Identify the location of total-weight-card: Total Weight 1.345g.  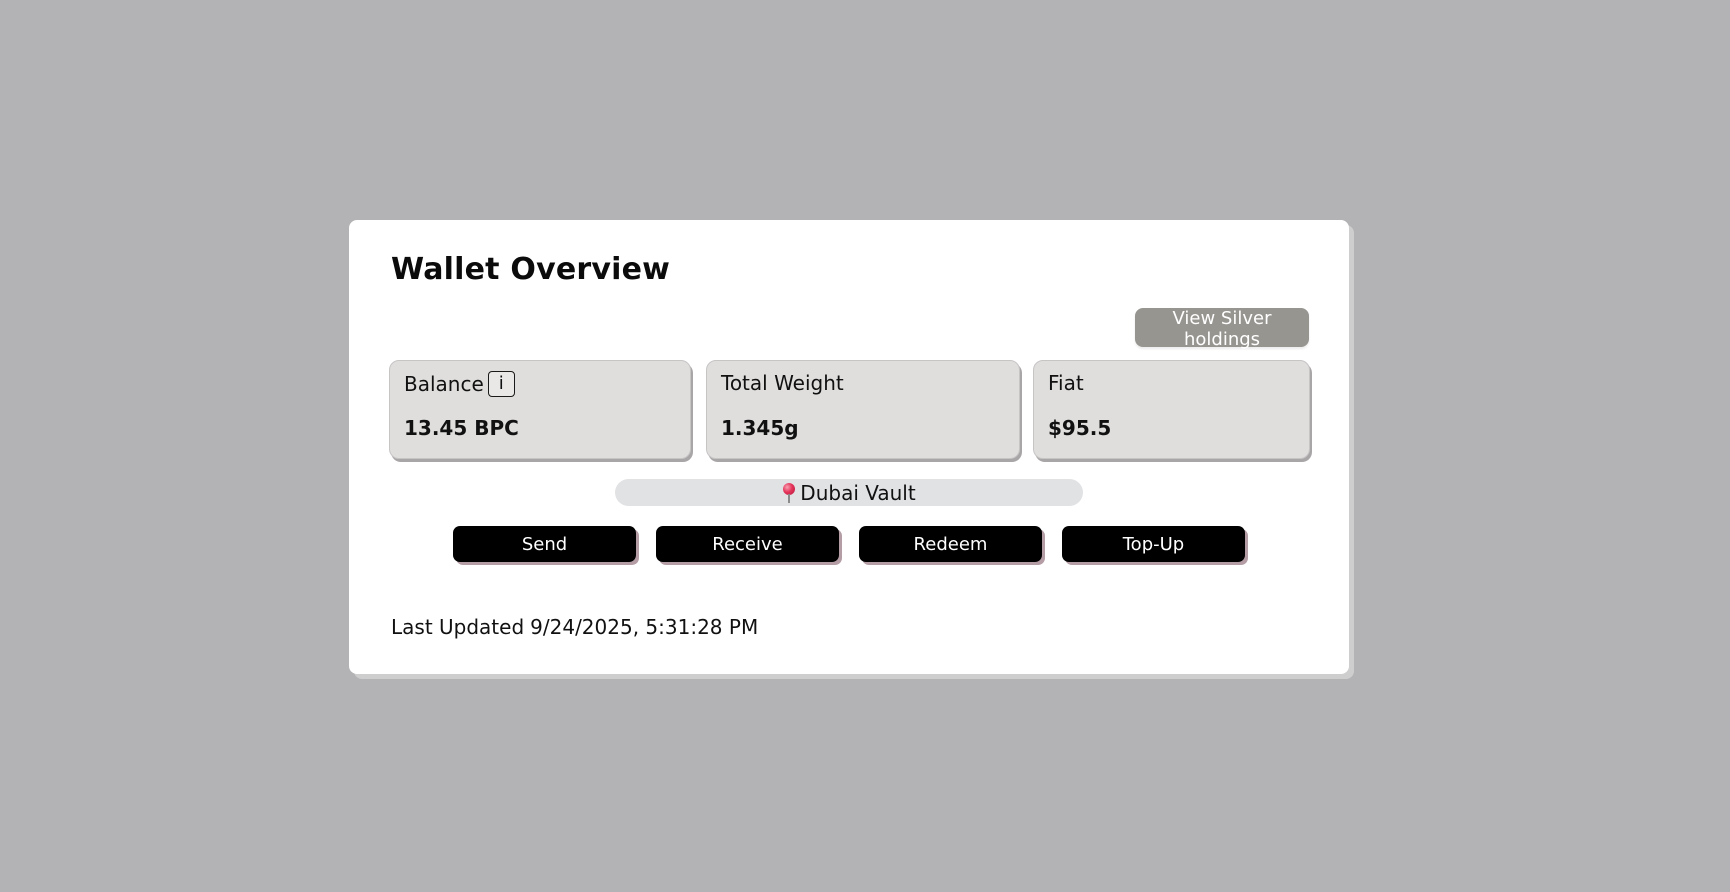
(863, 409).